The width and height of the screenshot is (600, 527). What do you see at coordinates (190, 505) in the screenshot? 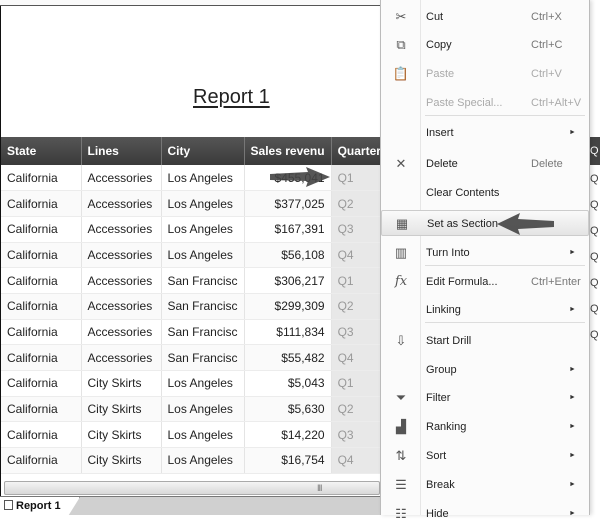
I see `report-tab-bar: Report 1` at bounding box center [190, 505].